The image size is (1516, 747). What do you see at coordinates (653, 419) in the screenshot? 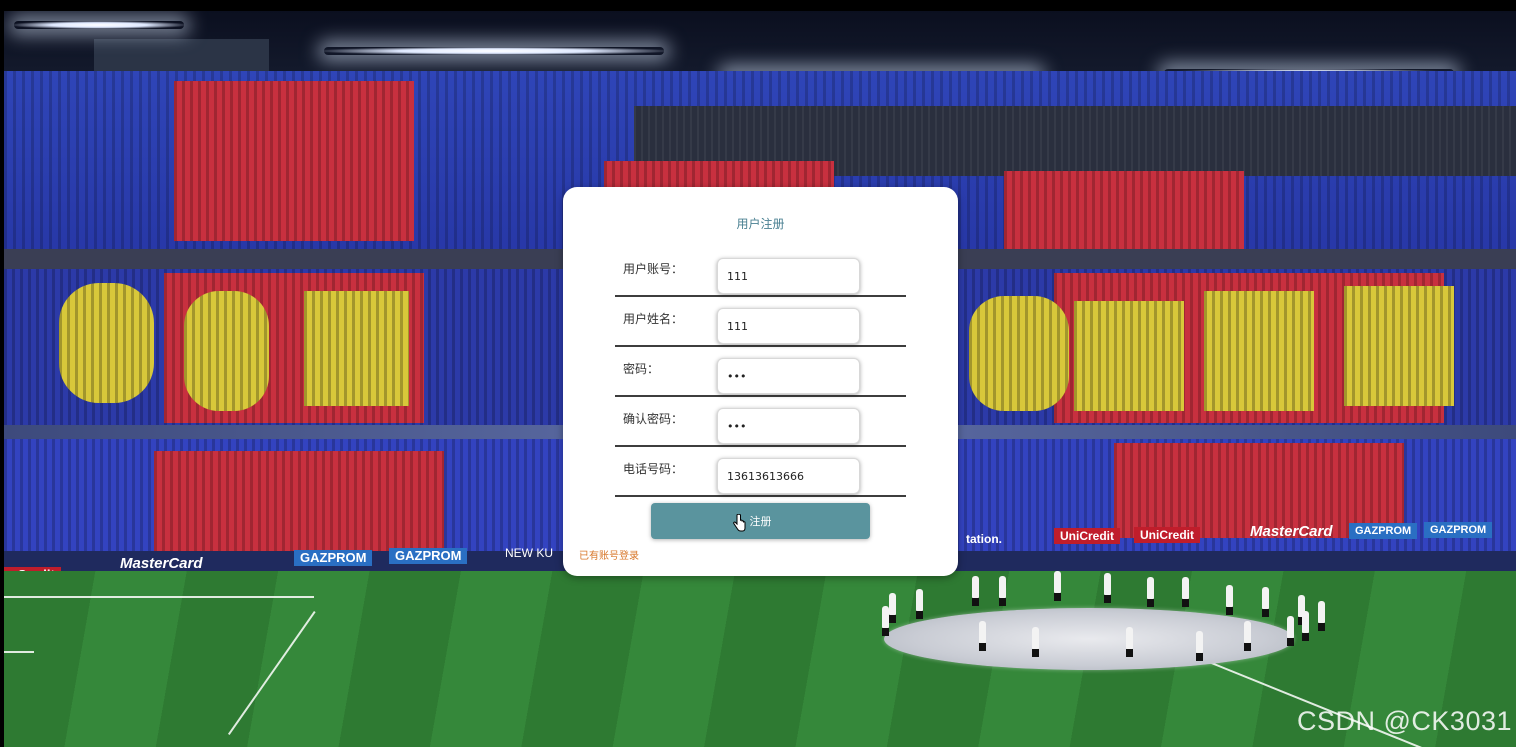
I see `confirm-password-label: 确认密码：` at bounding box center [653, 419].